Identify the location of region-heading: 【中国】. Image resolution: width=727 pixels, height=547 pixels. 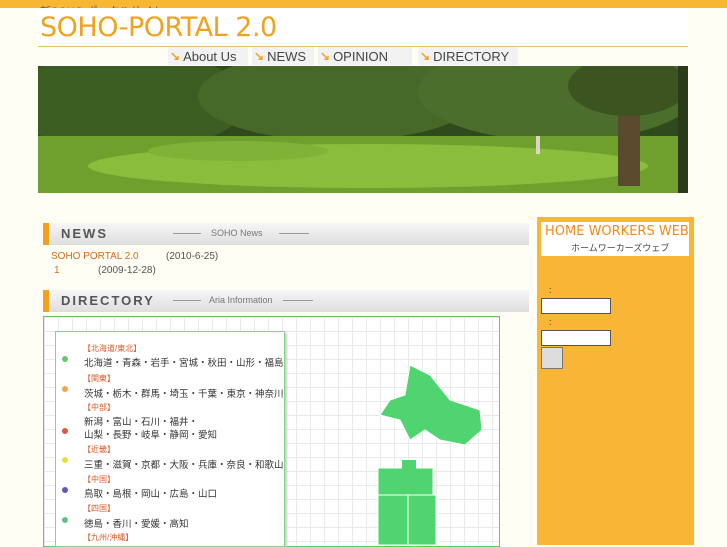
(99, 479).